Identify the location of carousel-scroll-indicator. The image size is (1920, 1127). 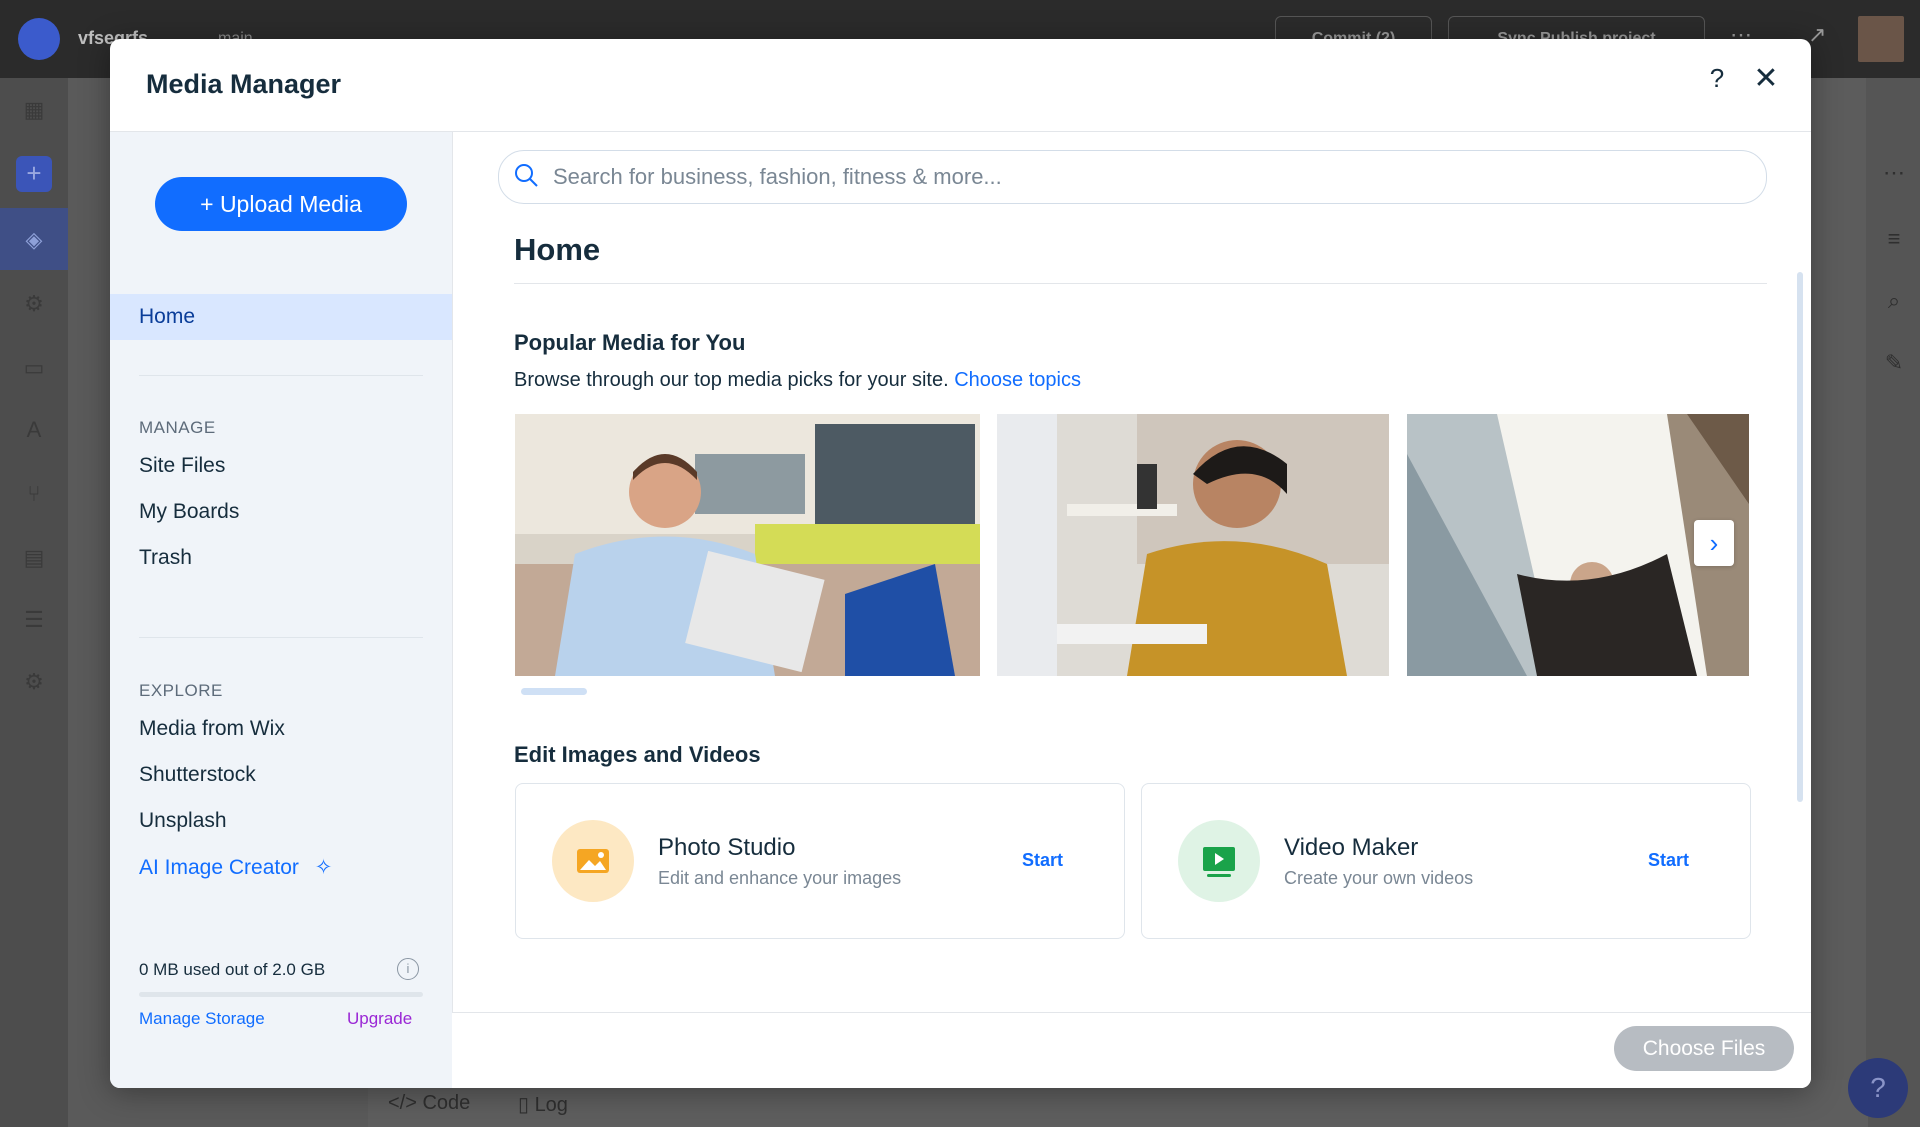
(554, 691).